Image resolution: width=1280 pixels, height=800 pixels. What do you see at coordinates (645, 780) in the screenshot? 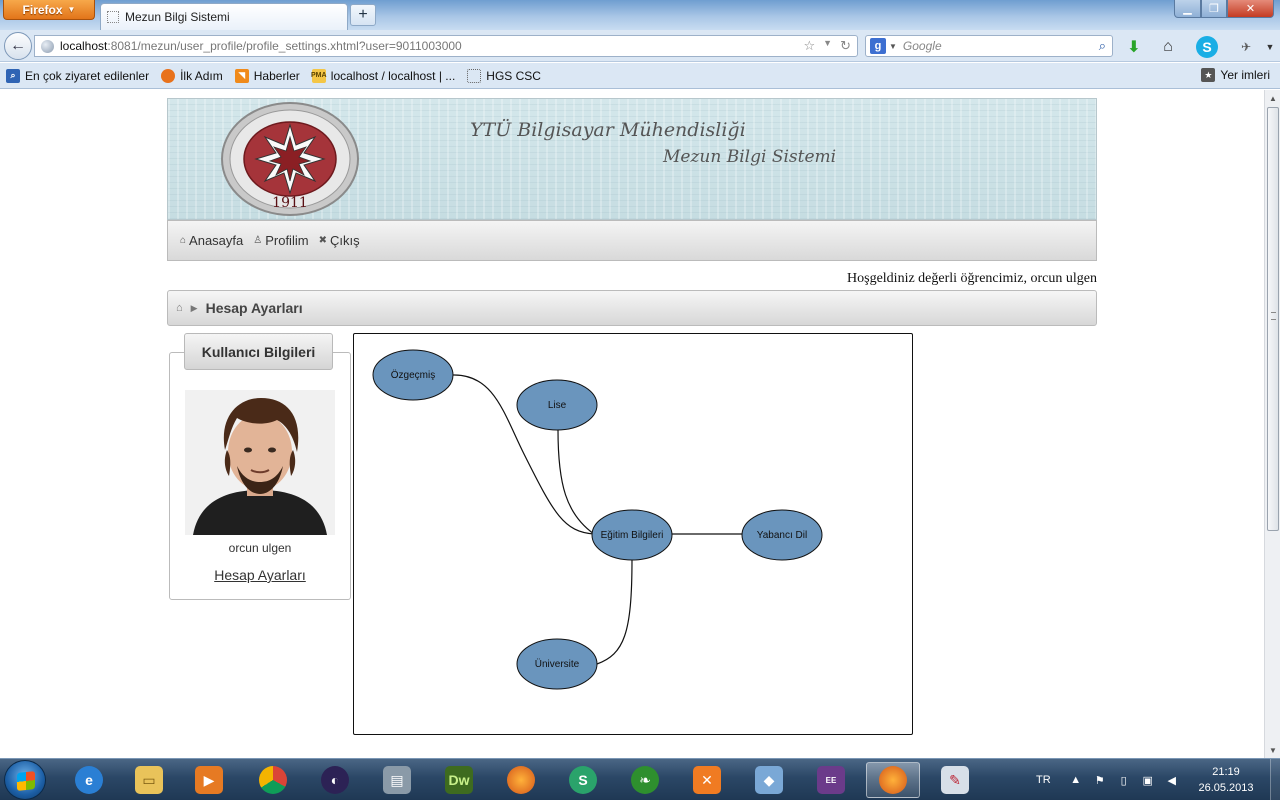
I see `taskbar-app-leaf: ❧` at bounding box center [645, 780].